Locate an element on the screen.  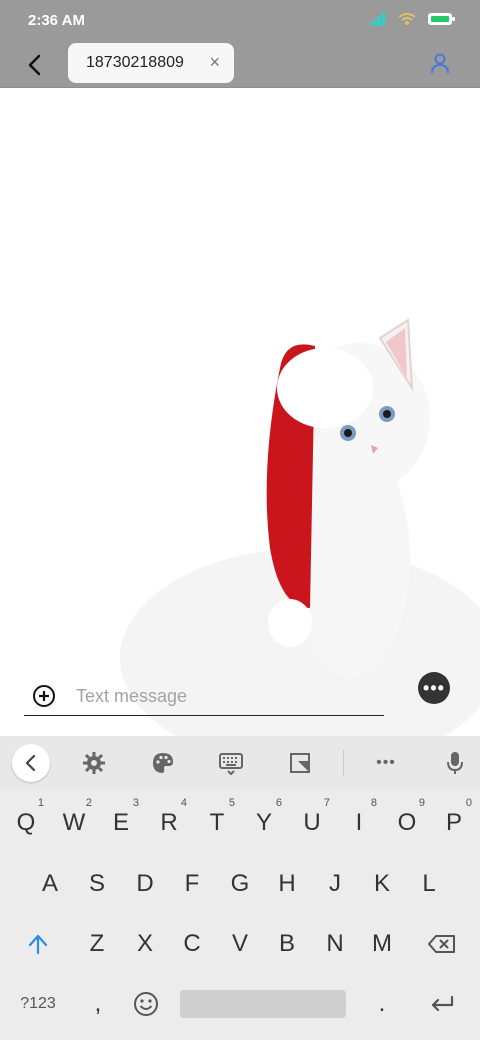
key-row-2: A S D F G H J K L is located at coordinates (240, 884).